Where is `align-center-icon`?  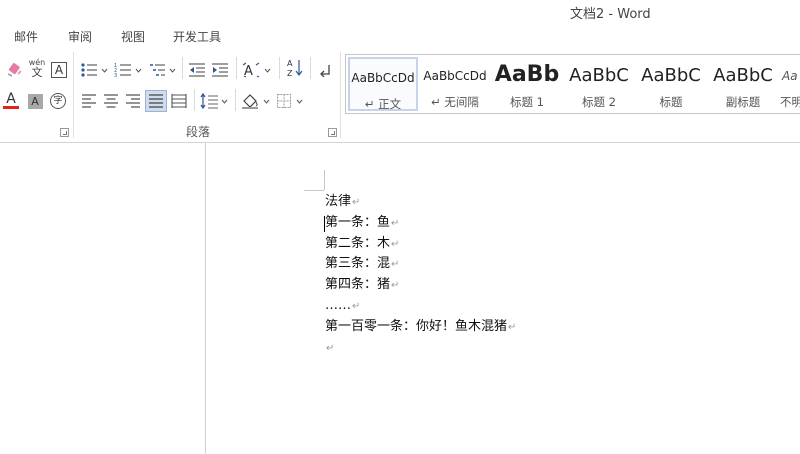
align-center-icon is located at coordinates (111, 101).